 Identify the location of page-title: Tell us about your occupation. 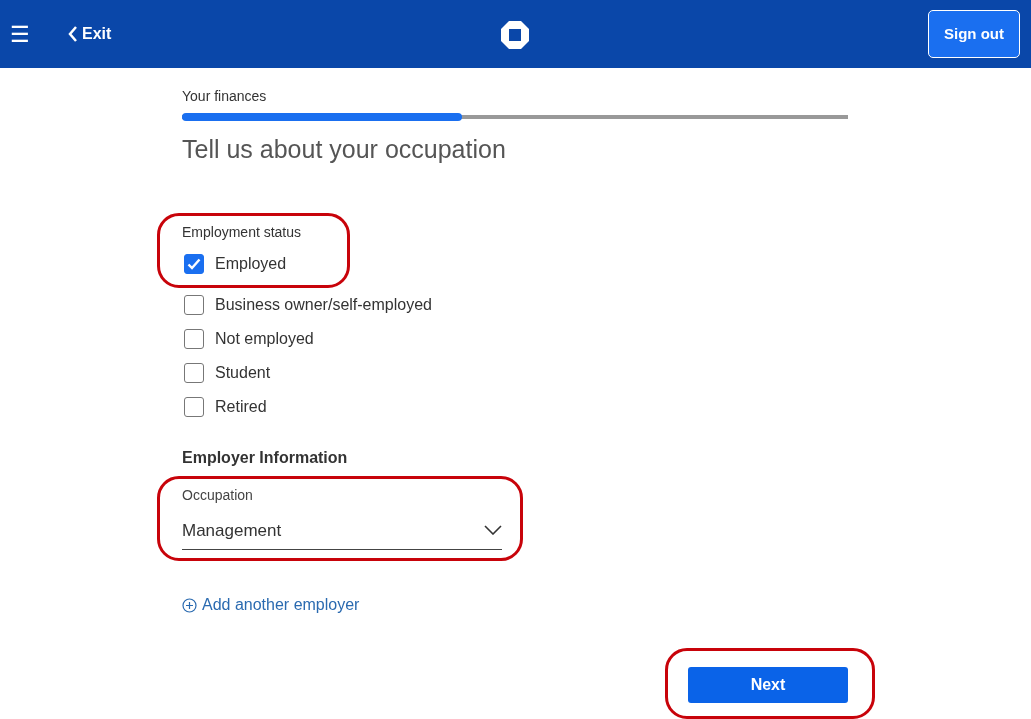
(344, 149).